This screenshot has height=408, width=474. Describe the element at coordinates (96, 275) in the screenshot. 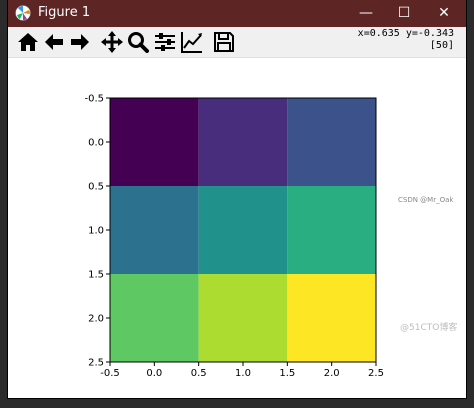

I see `y-tick-label: 1.5` at that location.